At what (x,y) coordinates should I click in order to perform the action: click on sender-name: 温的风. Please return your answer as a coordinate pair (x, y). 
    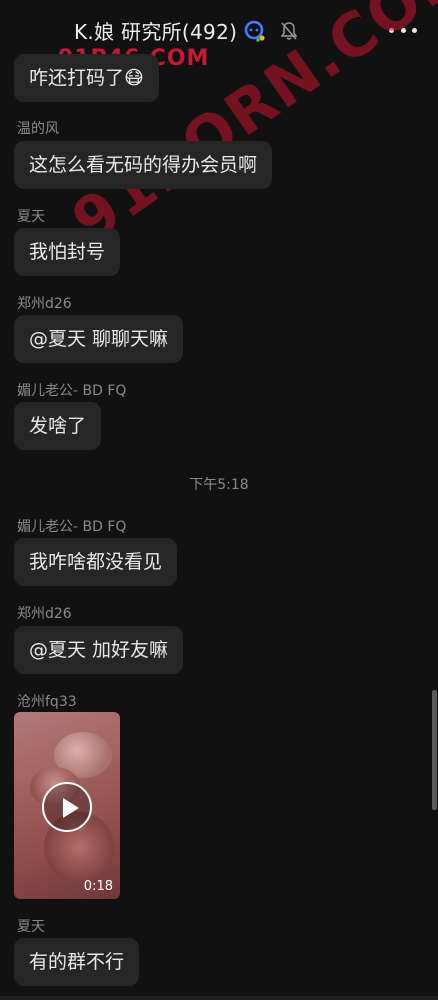
    Looking at the image, I should click on (38, 128).